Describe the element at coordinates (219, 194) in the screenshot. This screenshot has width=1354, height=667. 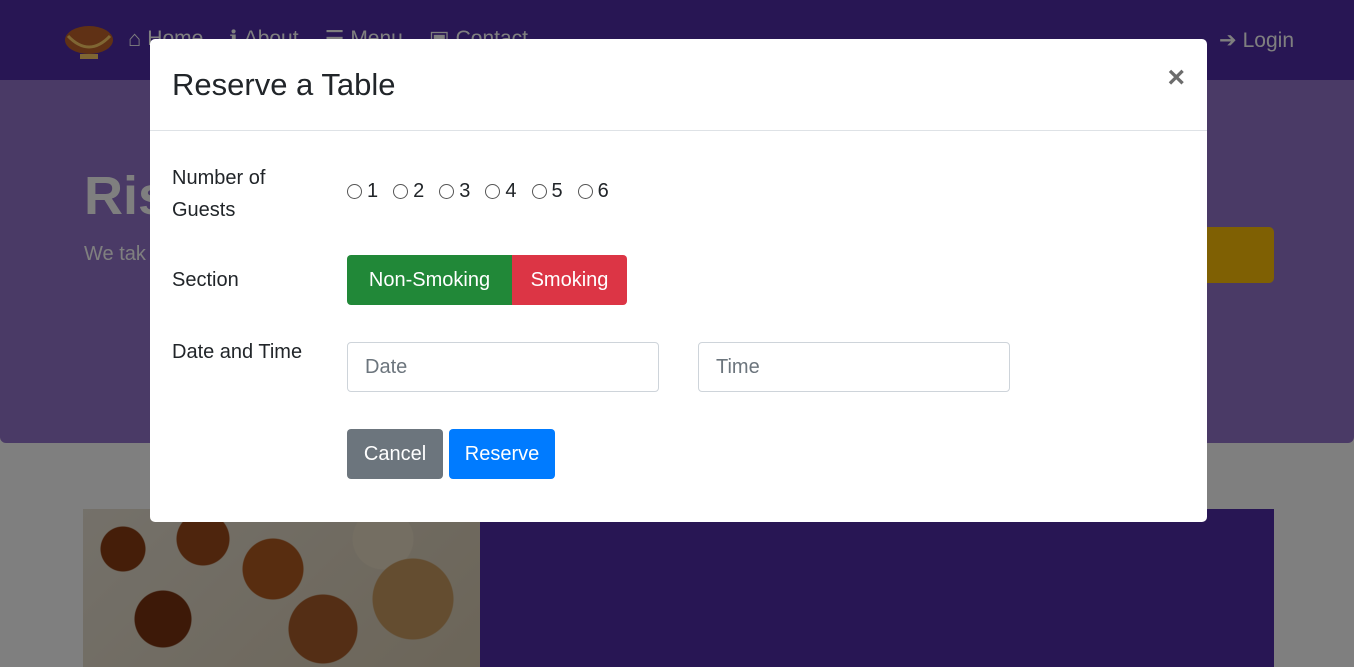
I see `guests-label: Number of Guests` at that location.